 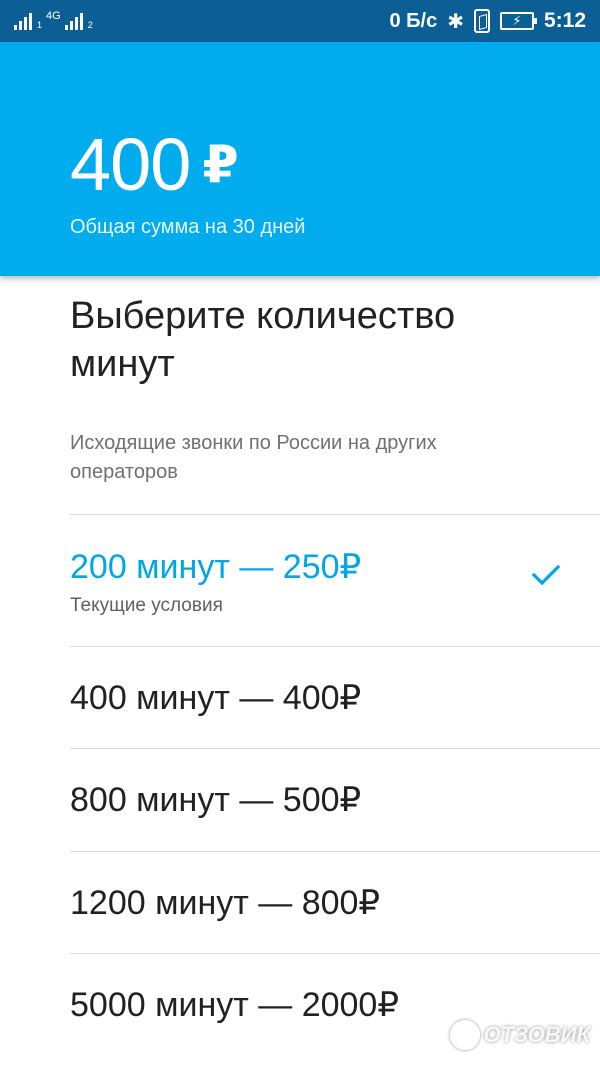 What do you see at coordinates (300, 21) in the screenshot?
I see `status-bar: 1 4G 2 0 Б/с ✱ ⚡ 5:12` at bounding box center [300, 21].